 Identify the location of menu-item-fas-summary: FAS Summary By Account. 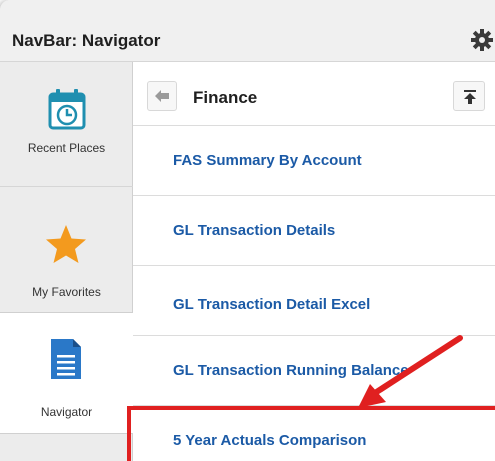
(314, 161).